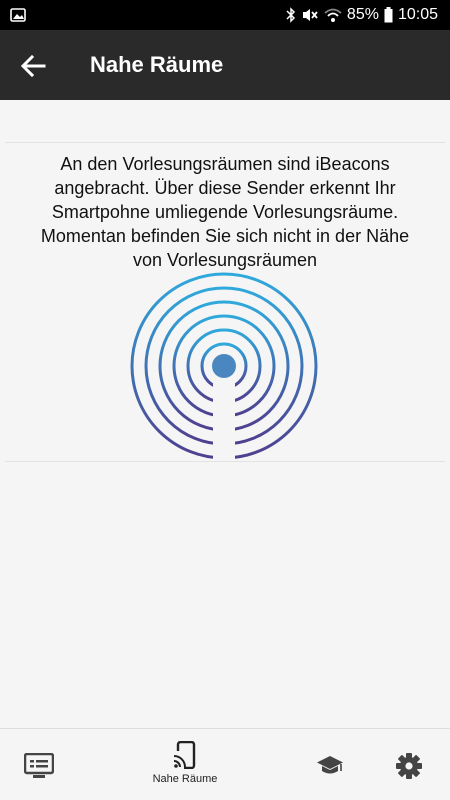 The height and width of the screenshot is (800, 450). I want to click on status-icons: 85% 10:05, so click(362, 15).